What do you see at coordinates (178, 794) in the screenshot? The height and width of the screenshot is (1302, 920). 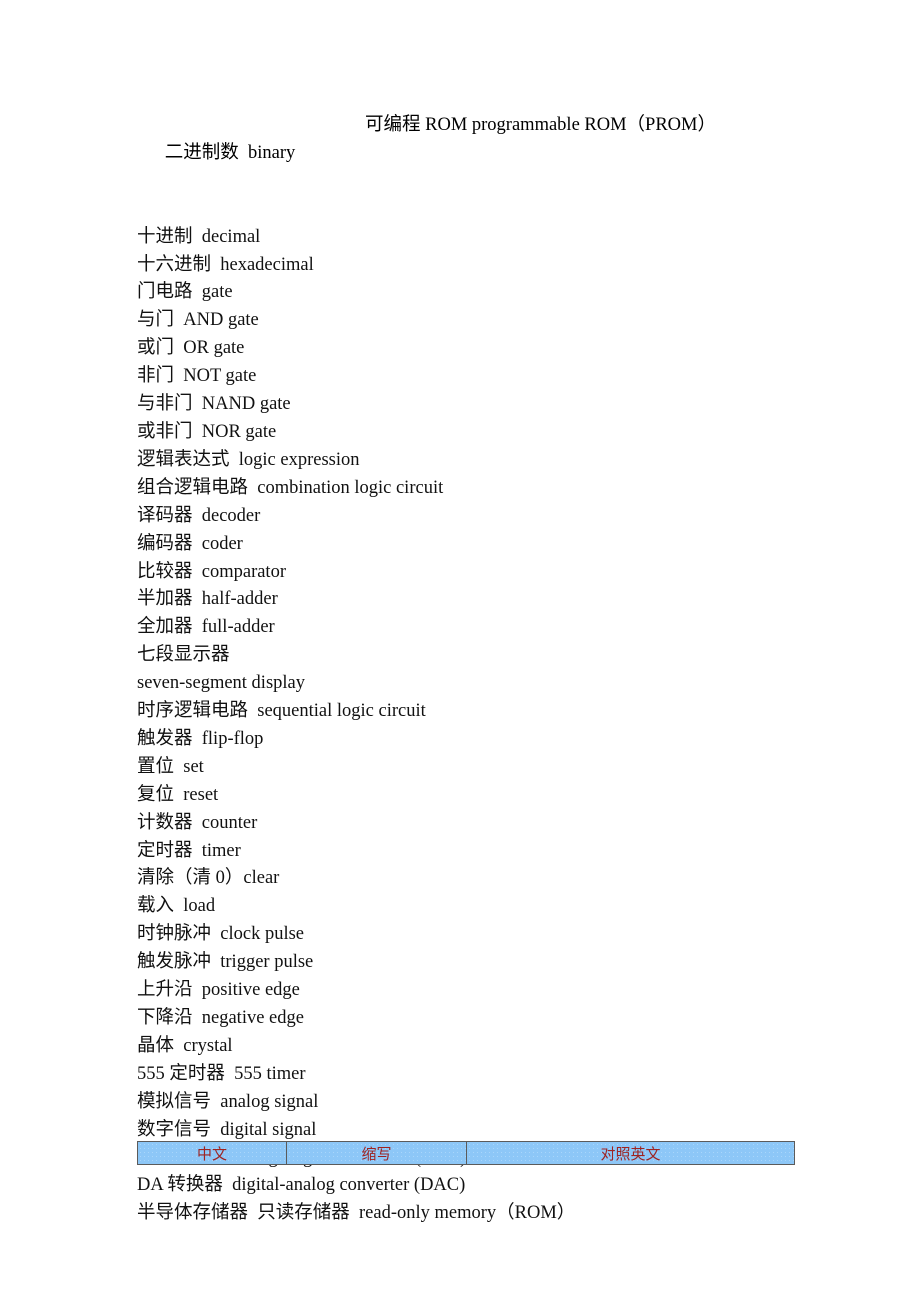 I see `term-line-21: 复位 reset` at bounding box center [178, 794].